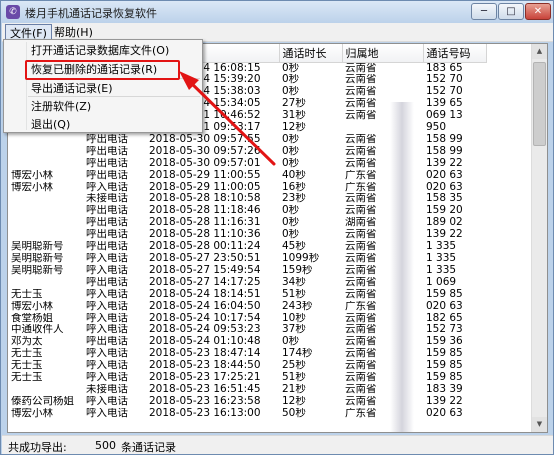  I want to click on table-row: 中通收件人 呼入电话 2018-05-24 09:53:23 37秒 云南省 152 73, so click(247, 330).